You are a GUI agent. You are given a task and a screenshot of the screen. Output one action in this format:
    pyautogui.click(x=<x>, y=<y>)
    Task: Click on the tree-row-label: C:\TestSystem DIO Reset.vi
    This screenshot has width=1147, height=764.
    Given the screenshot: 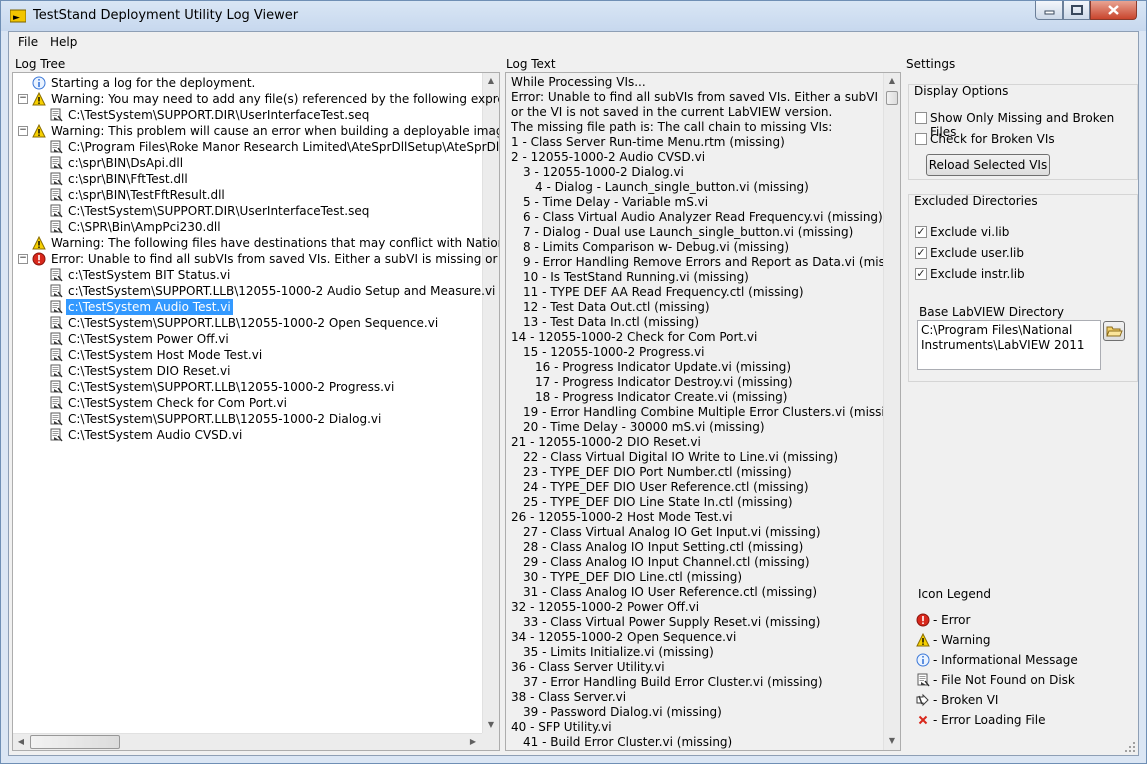 What is the action you would take?
    pyautogui.click(x=149, y=371)
    